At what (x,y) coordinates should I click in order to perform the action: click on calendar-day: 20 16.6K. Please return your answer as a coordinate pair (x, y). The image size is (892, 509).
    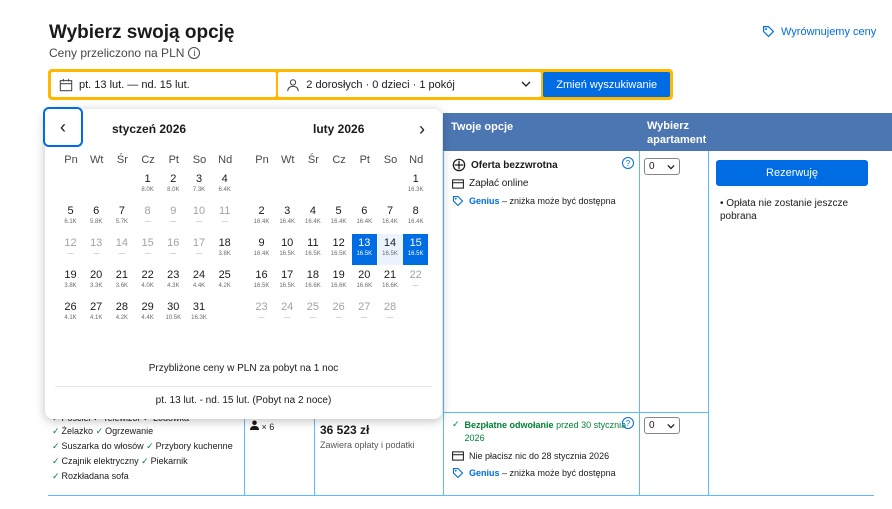
    Looking at the image, I should click on (364, 281).